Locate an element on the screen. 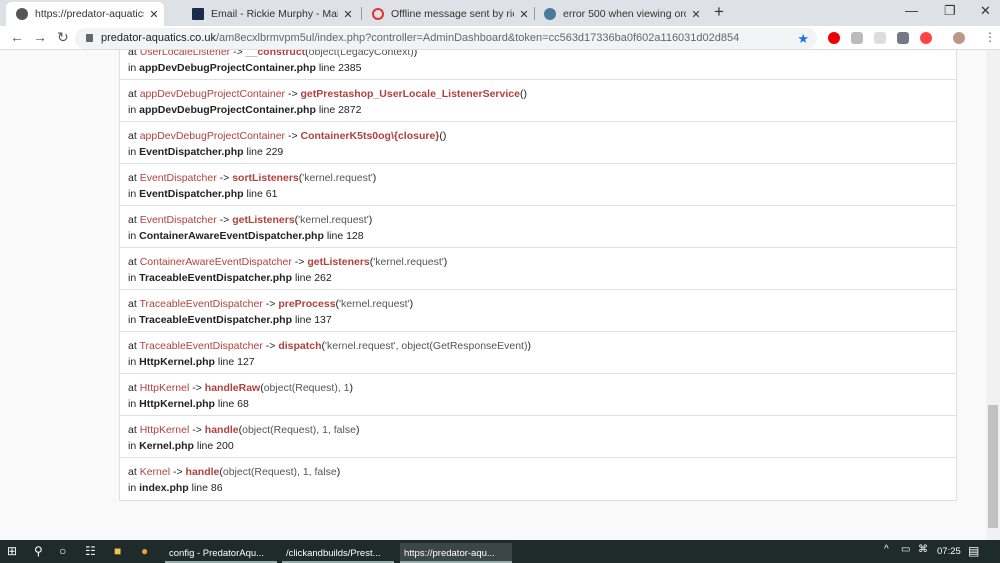 This screenshot has width=1000, height=563. network-icon: ⌘ is located at coordinates (923, 549).